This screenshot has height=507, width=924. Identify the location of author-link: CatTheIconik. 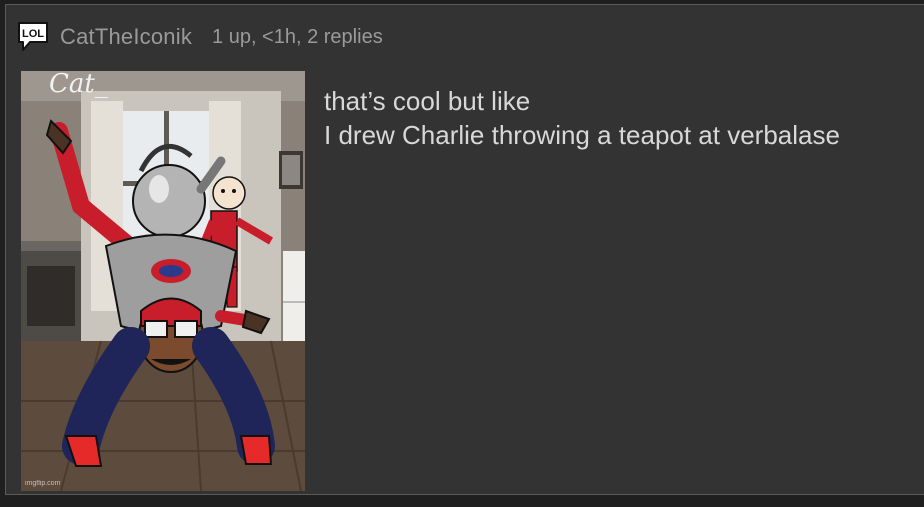
(126, 37).